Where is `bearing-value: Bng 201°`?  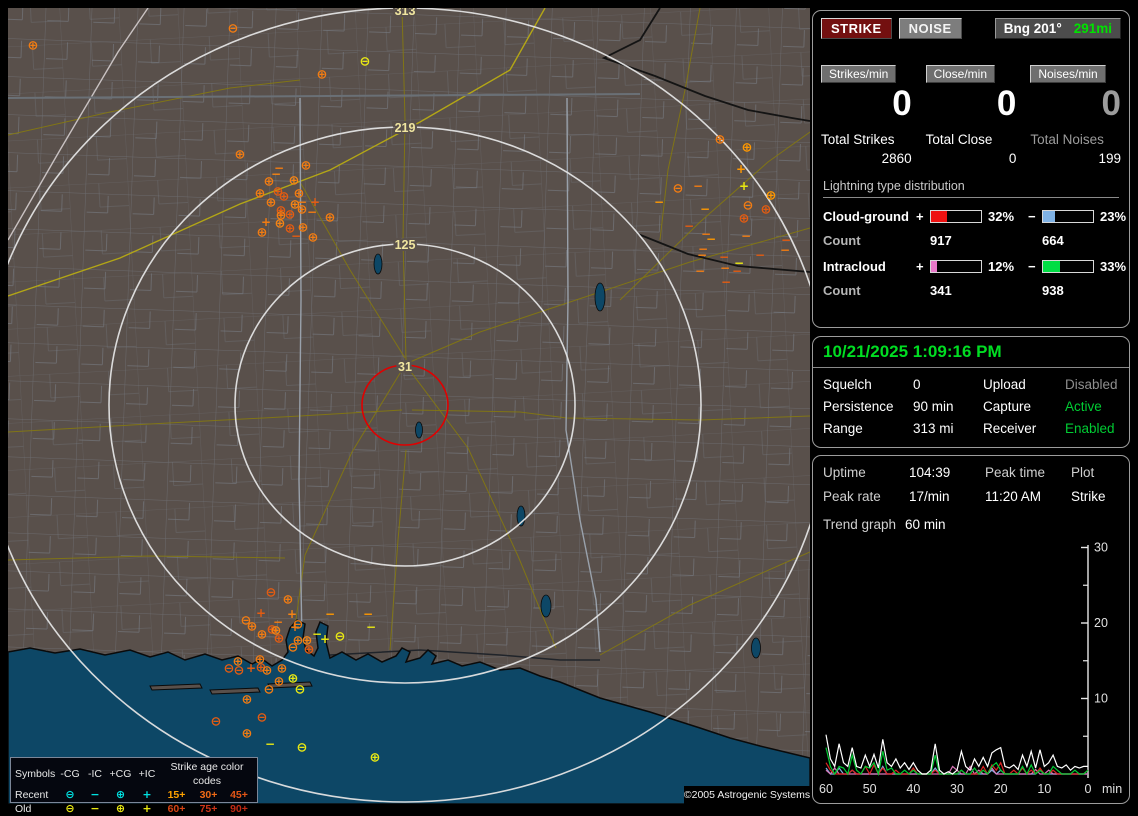 bearing-value: Bng 201° is located at coordinates (1032, 28).